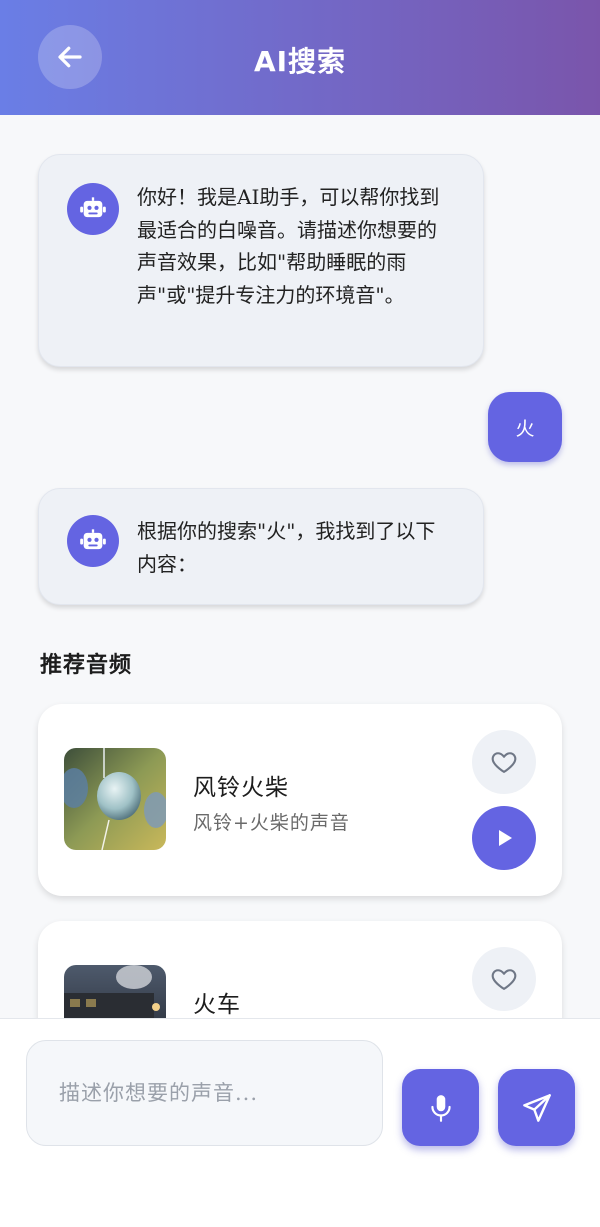 The image size is (600, 1227). I want to click on audio-card: 风铃火柴 风铃+火柴的声音, so click(300, 800).